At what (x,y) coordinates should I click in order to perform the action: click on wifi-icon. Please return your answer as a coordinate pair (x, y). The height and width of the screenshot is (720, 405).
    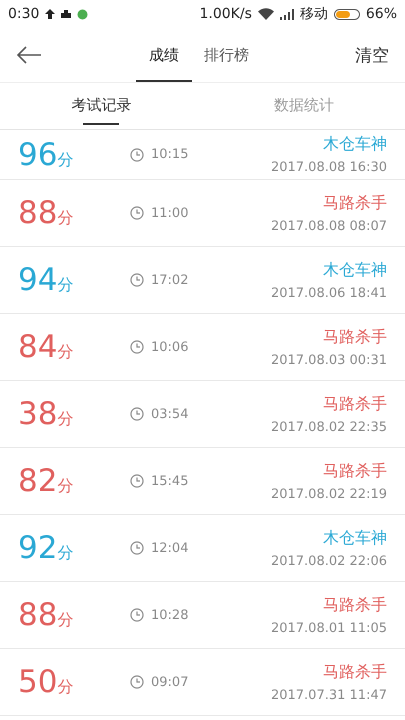
    Looking at the image, I should click on (266, 14).